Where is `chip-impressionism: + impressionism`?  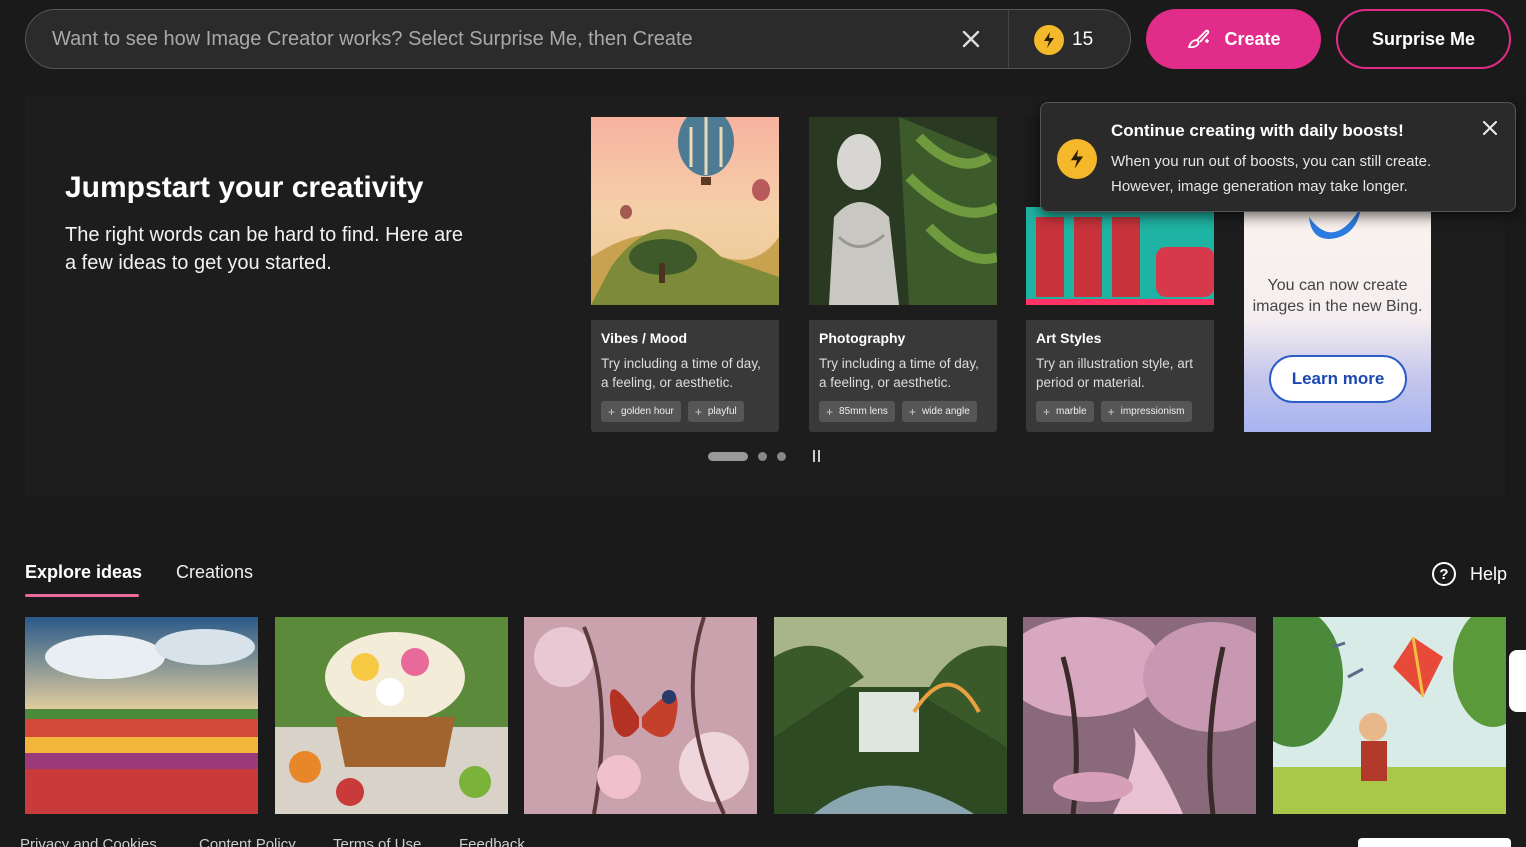
chip-impressionism: + impressionism is located at coordinates (1146, 411).